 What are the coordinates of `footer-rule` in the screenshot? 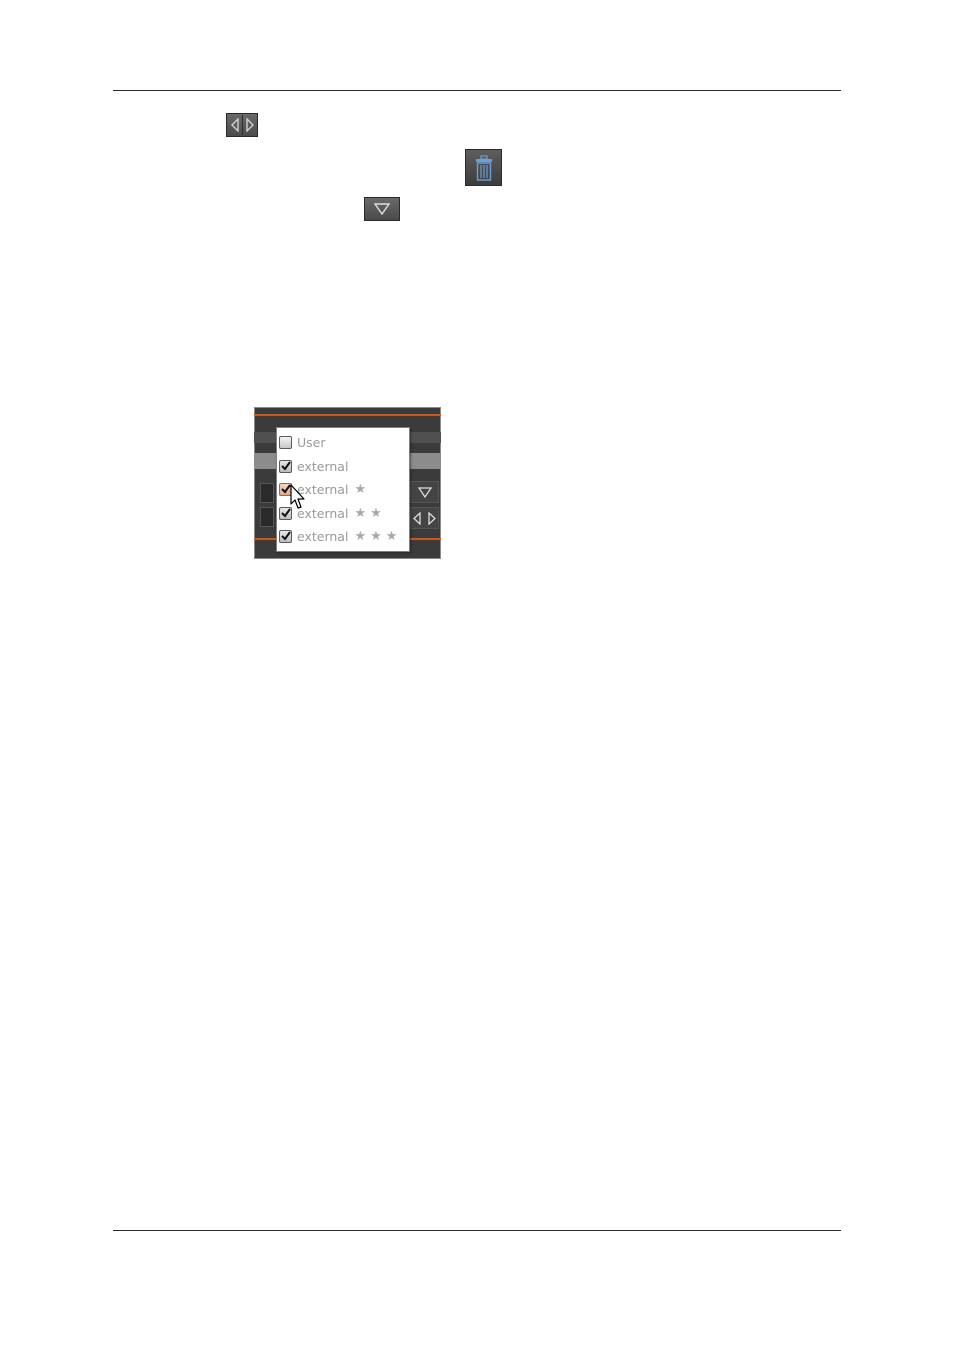 It's located at (477, 1230).